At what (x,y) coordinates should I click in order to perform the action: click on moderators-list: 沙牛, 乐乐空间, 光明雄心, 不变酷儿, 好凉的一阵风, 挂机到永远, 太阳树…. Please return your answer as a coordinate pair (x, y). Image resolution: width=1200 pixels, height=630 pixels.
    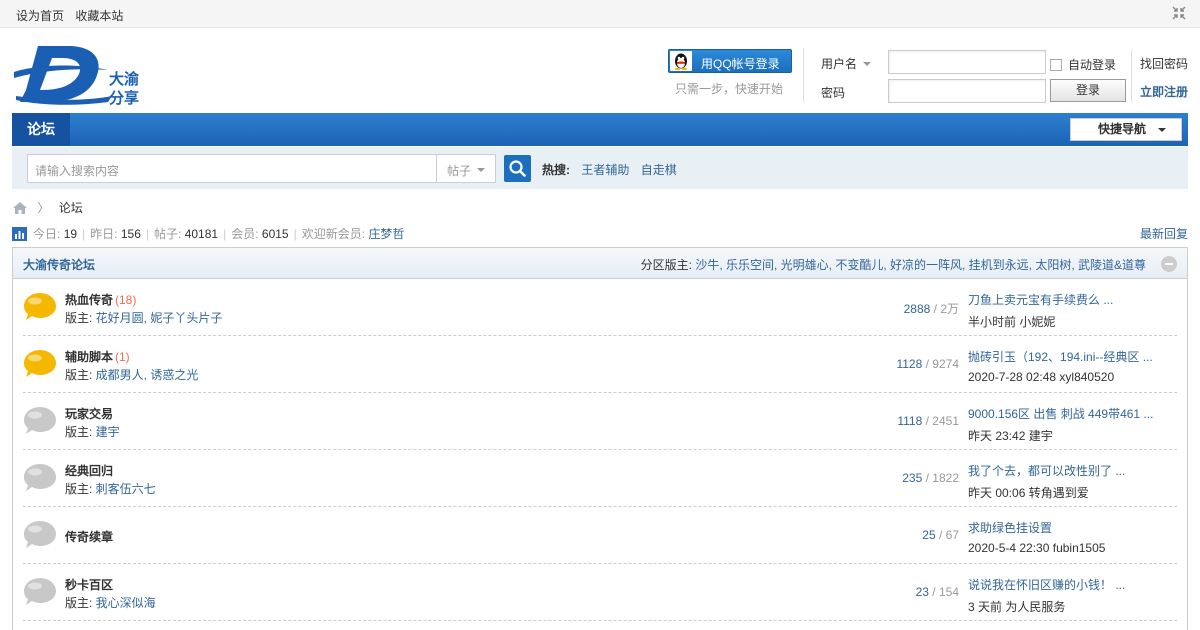
    Looking at the image, I should click on (920, 265).